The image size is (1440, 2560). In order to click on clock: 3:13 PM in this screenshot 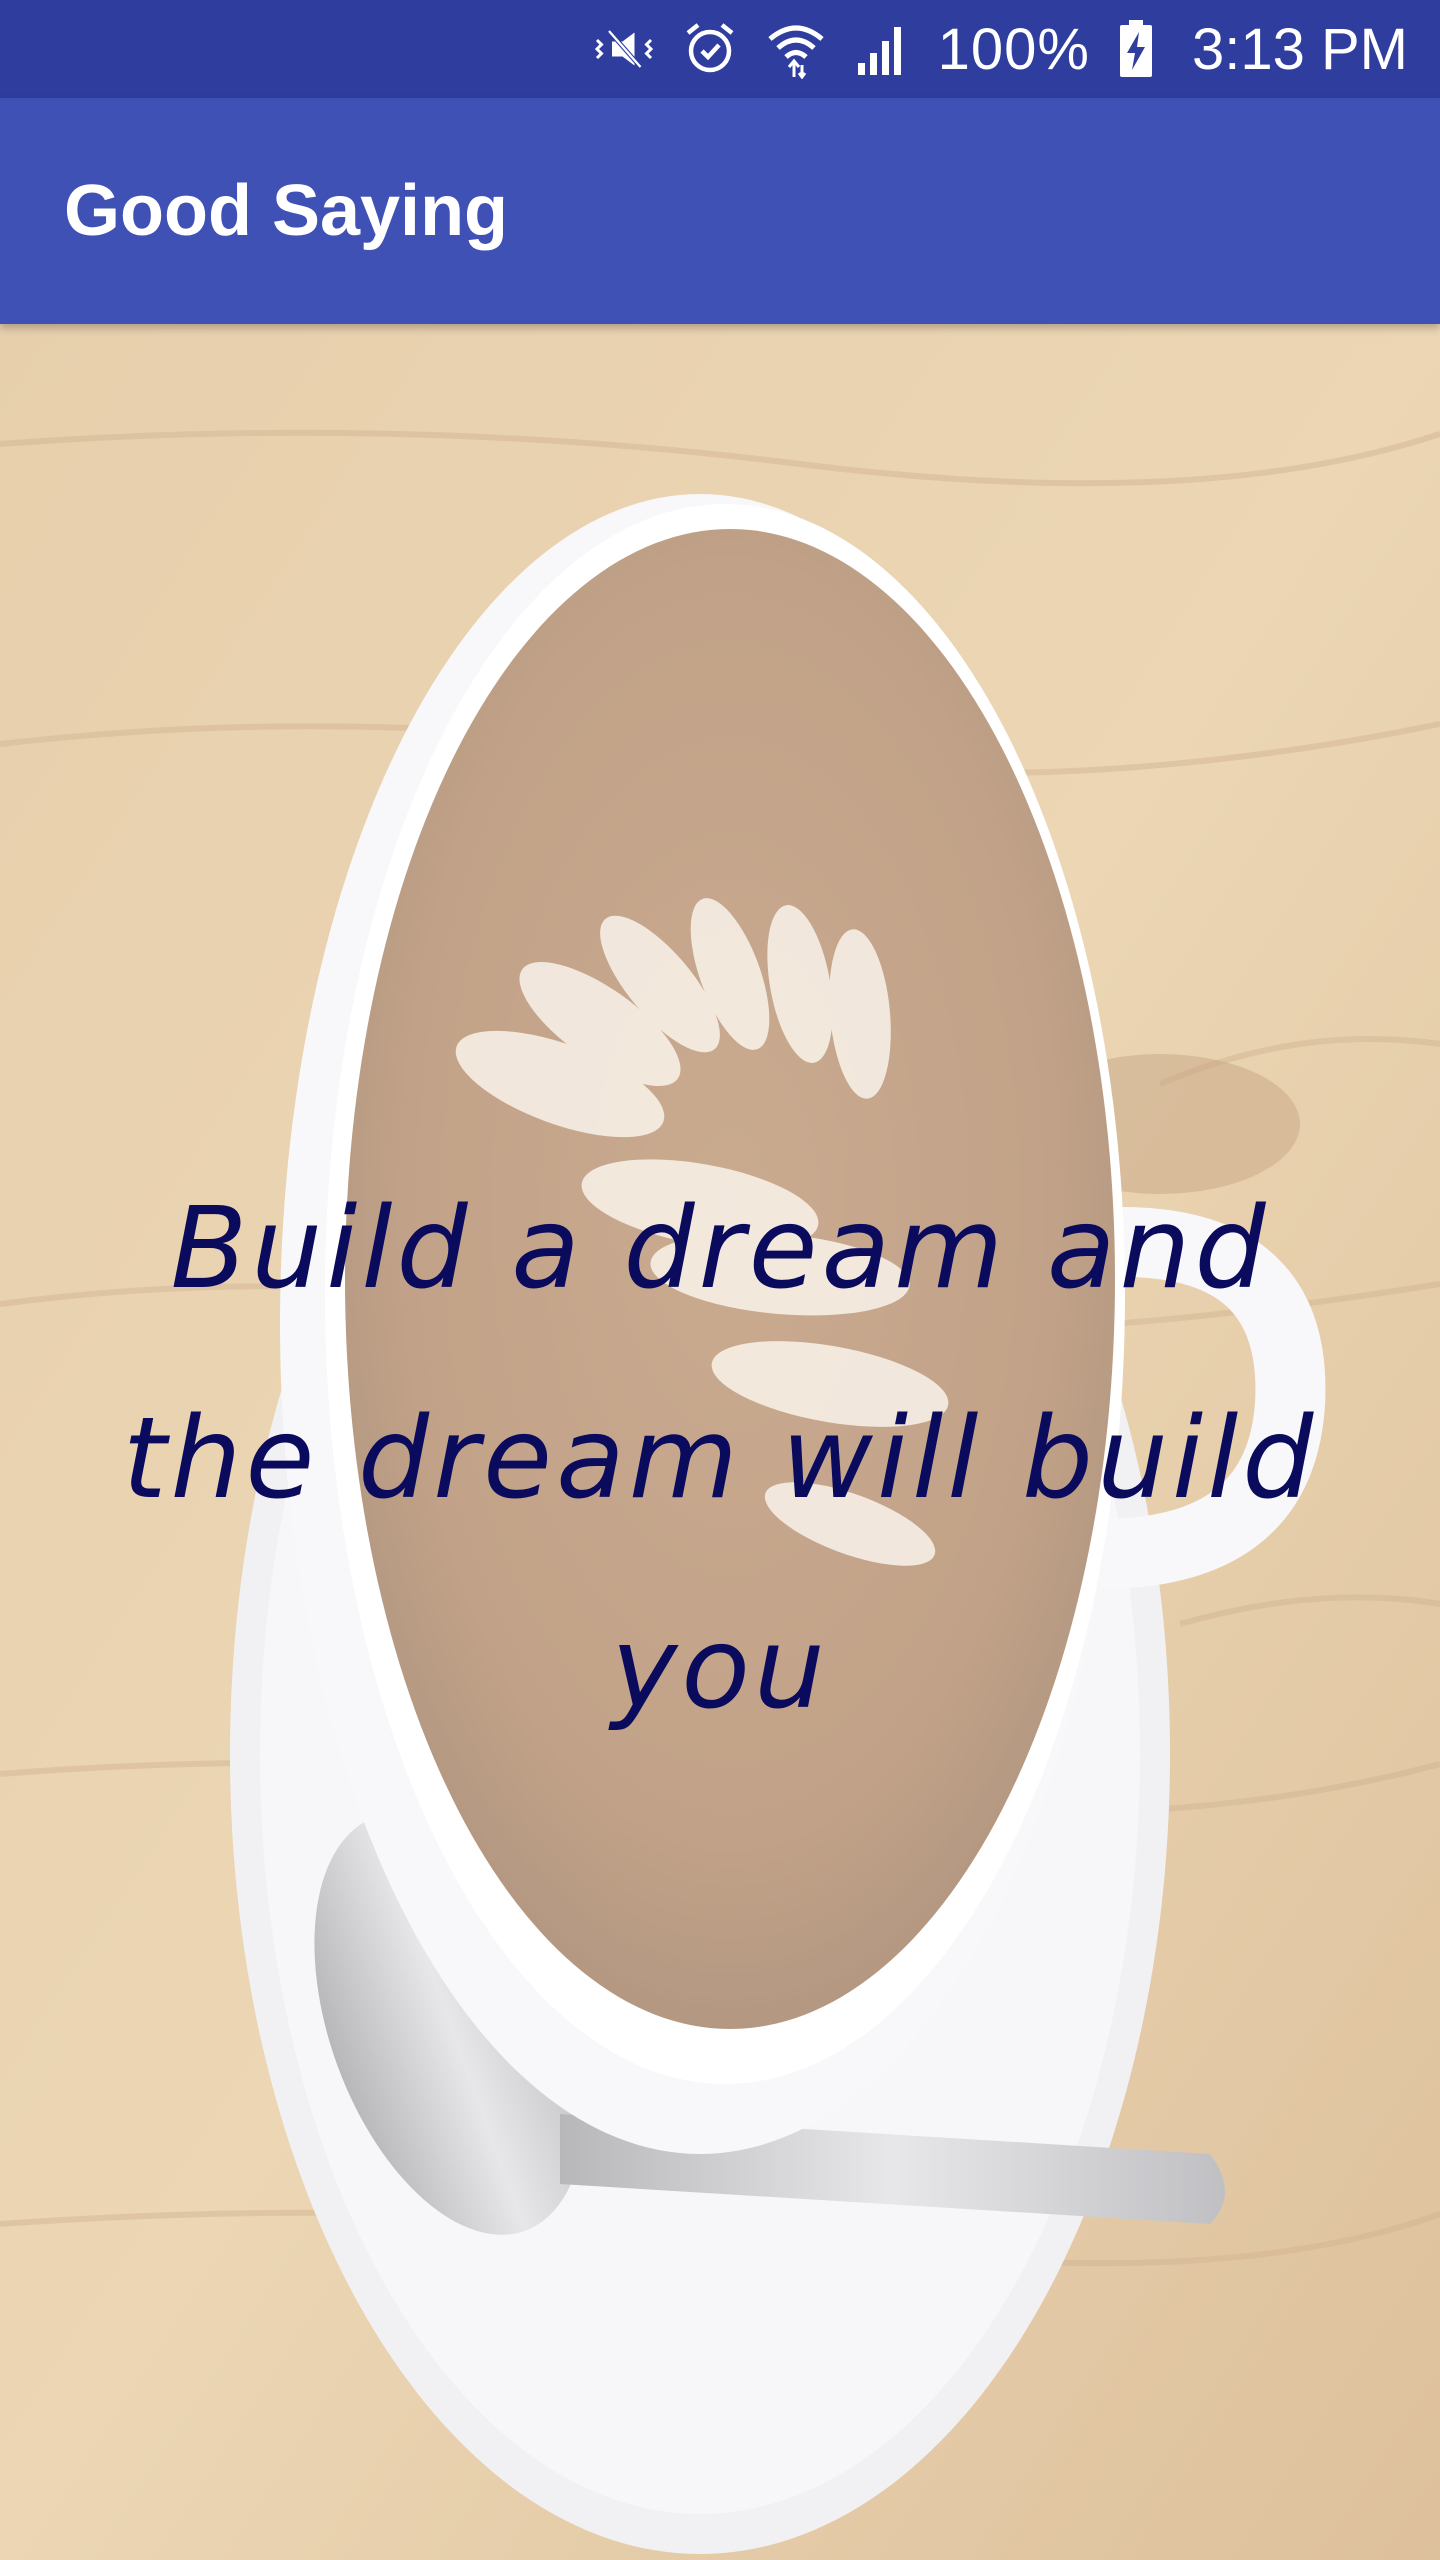, I will do `click(1300, 49)`.